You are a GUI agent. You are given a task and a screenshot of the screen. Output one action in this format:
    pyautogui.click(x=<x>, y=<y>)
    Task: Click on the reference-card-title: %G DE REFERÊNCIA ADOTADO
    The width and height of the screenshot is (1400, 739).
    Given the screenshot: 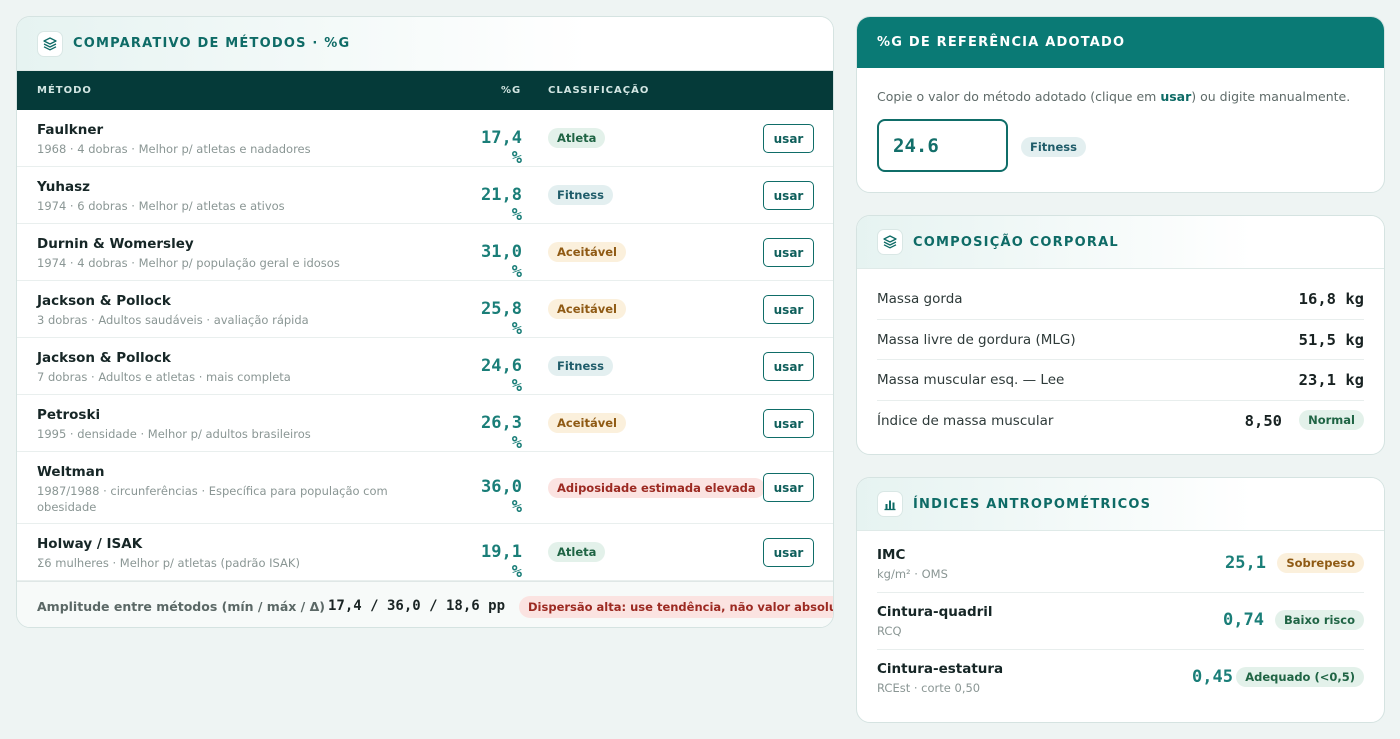 What is the action you would take?
    pyautogui.click(x=1120, y=42)
    